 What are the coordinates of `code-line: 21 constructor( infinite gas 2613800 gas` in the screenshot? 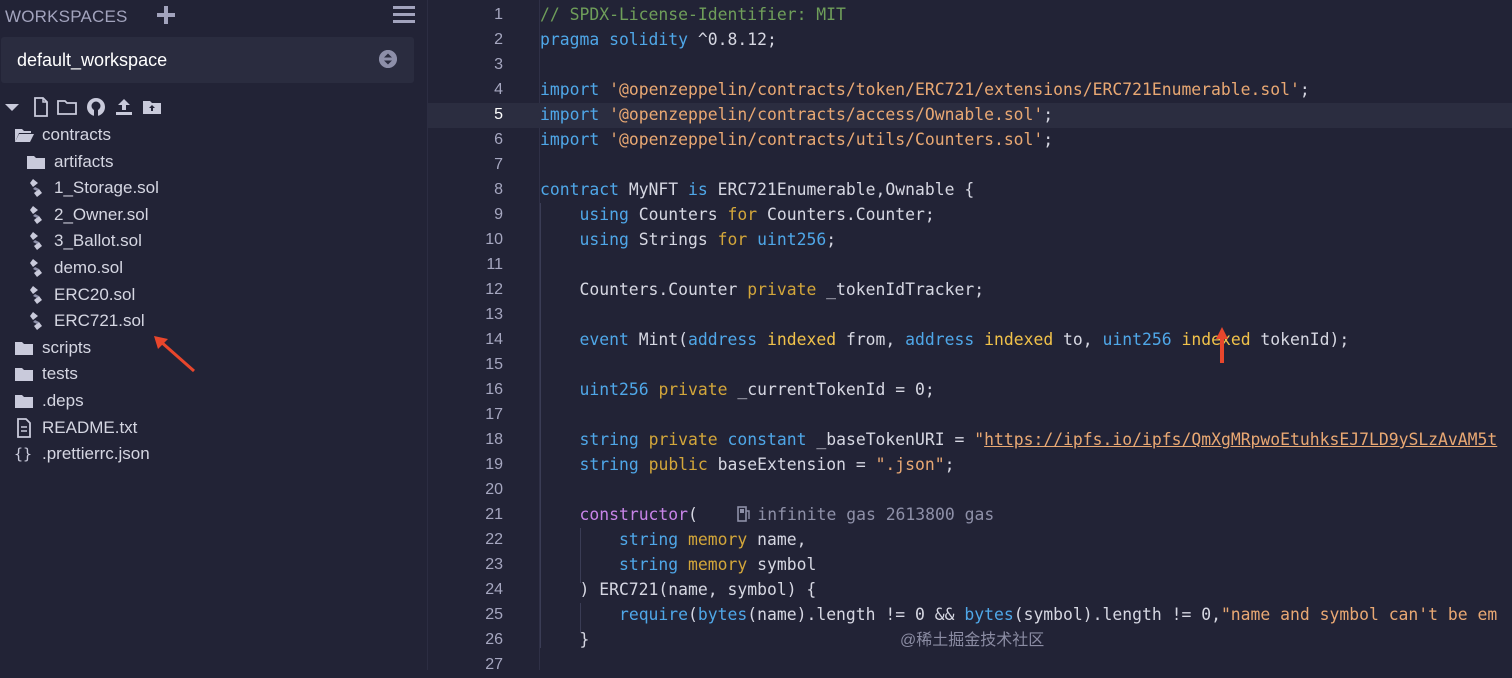 It's located at (970, 515).